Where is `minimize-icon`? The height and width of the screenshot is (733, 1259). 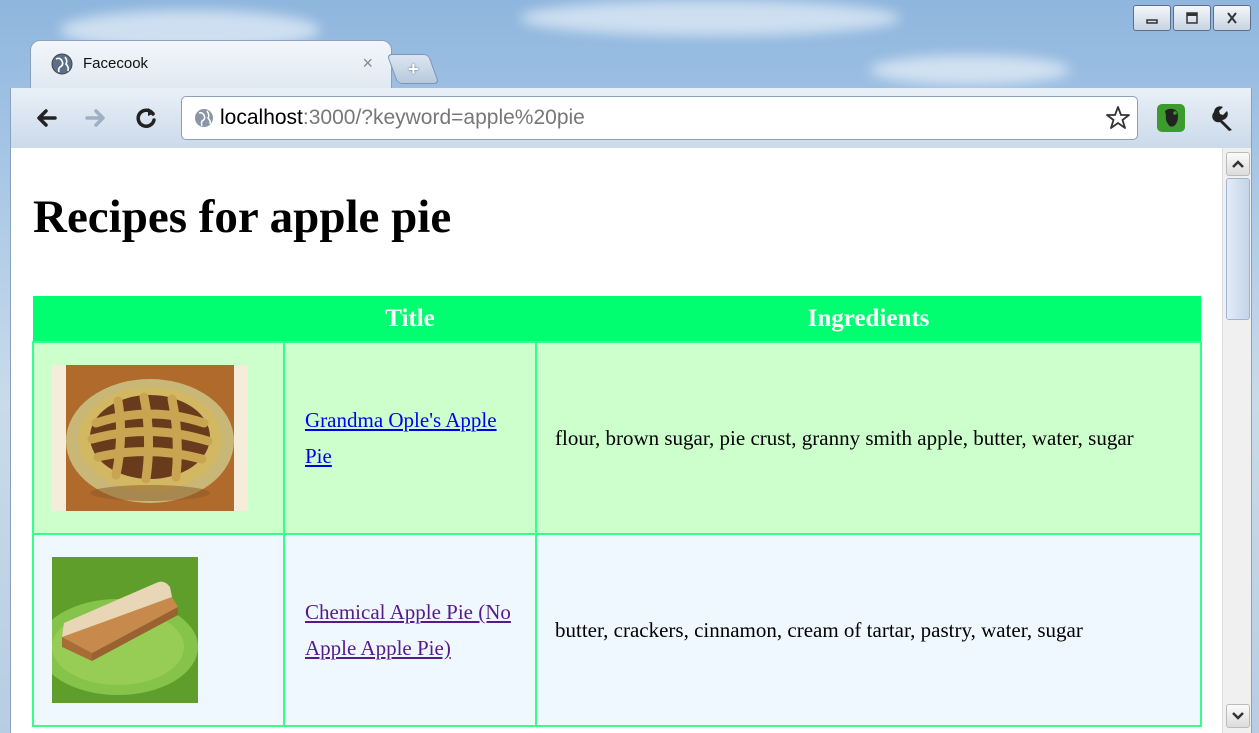 minimize-icon is located at coordinates (1152, 21).